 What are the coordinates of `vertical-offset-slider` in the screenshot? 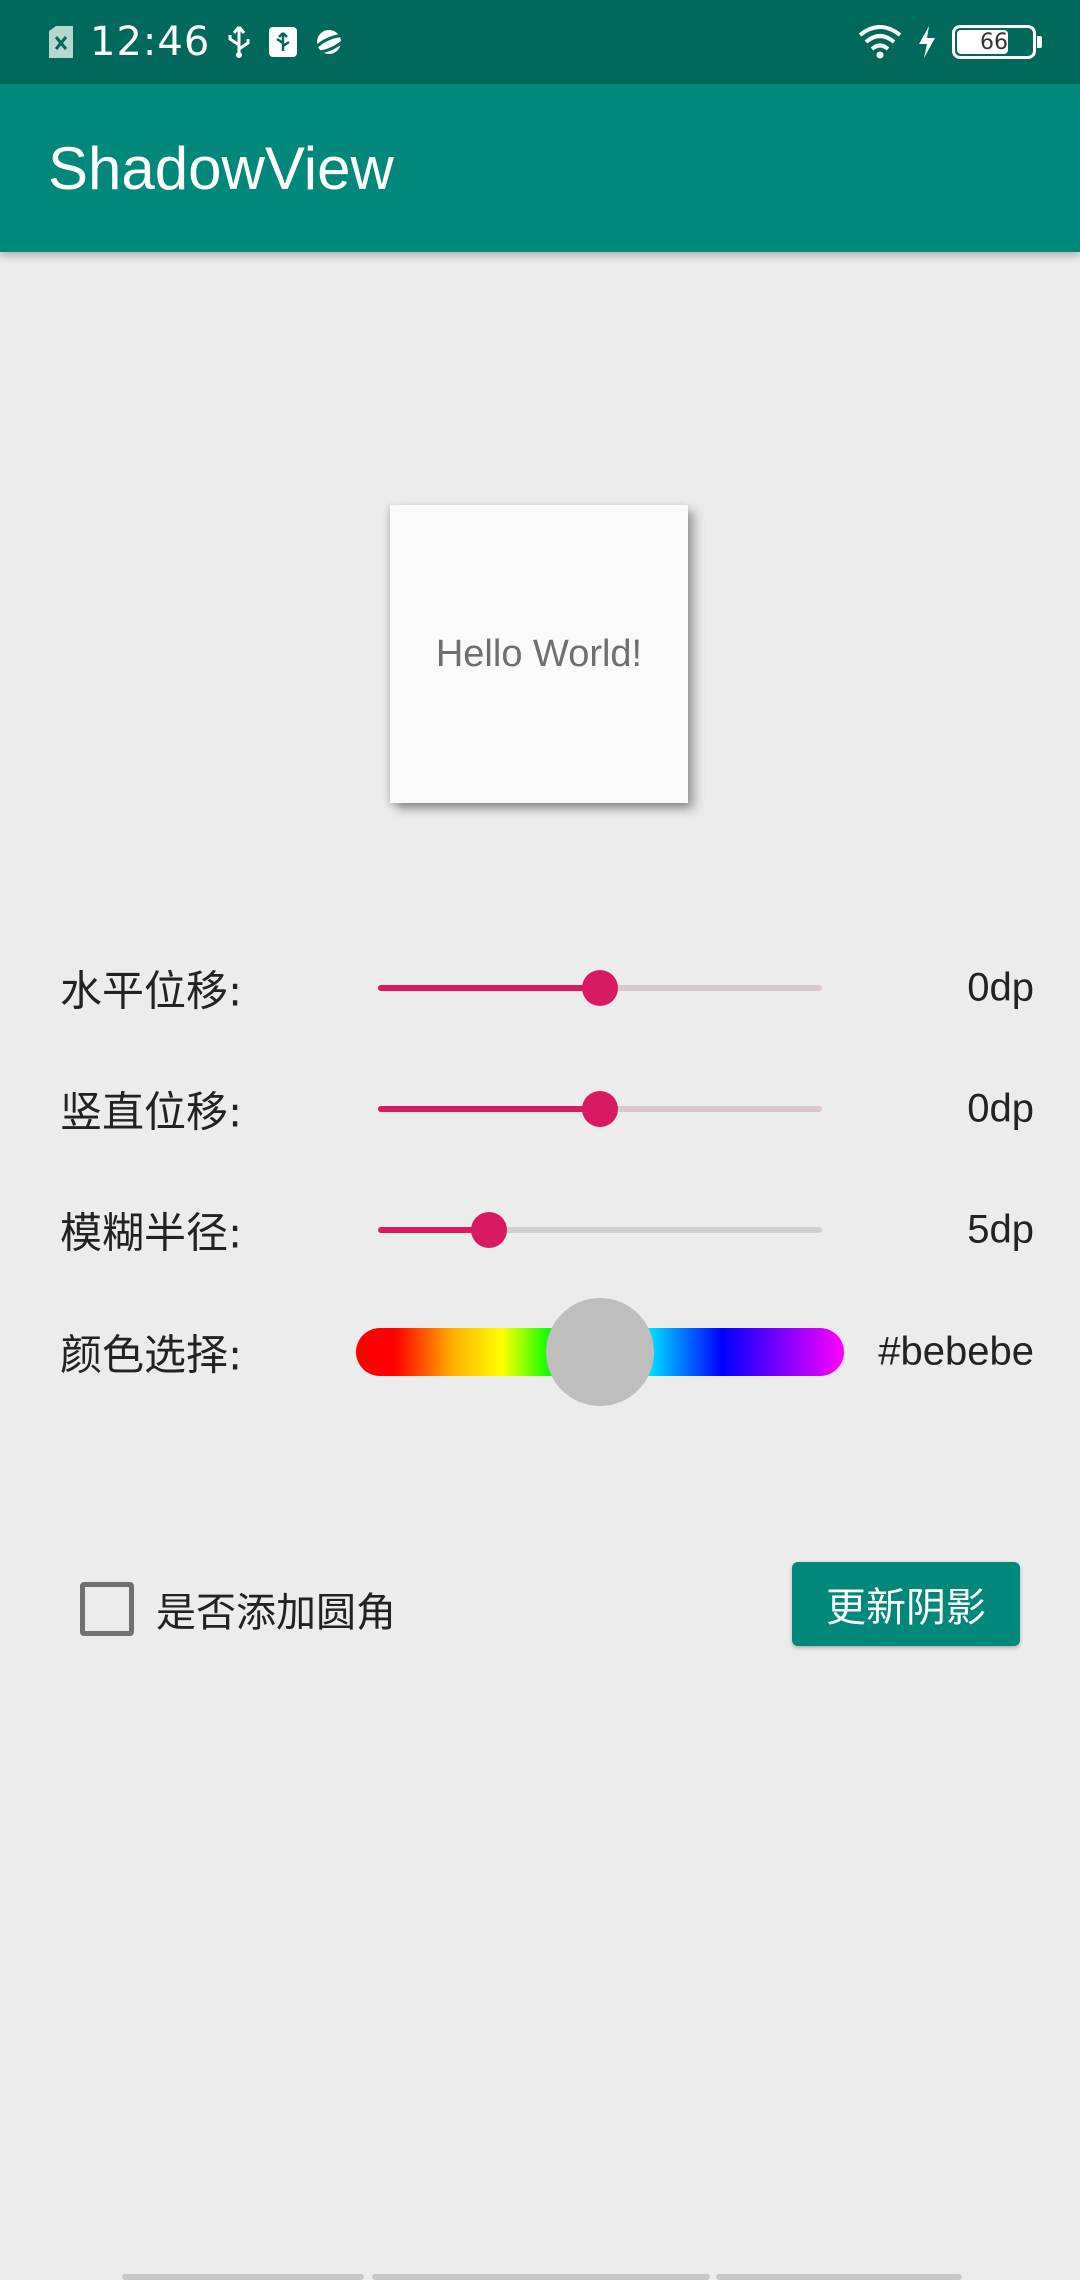 It's located at (600, 1109).